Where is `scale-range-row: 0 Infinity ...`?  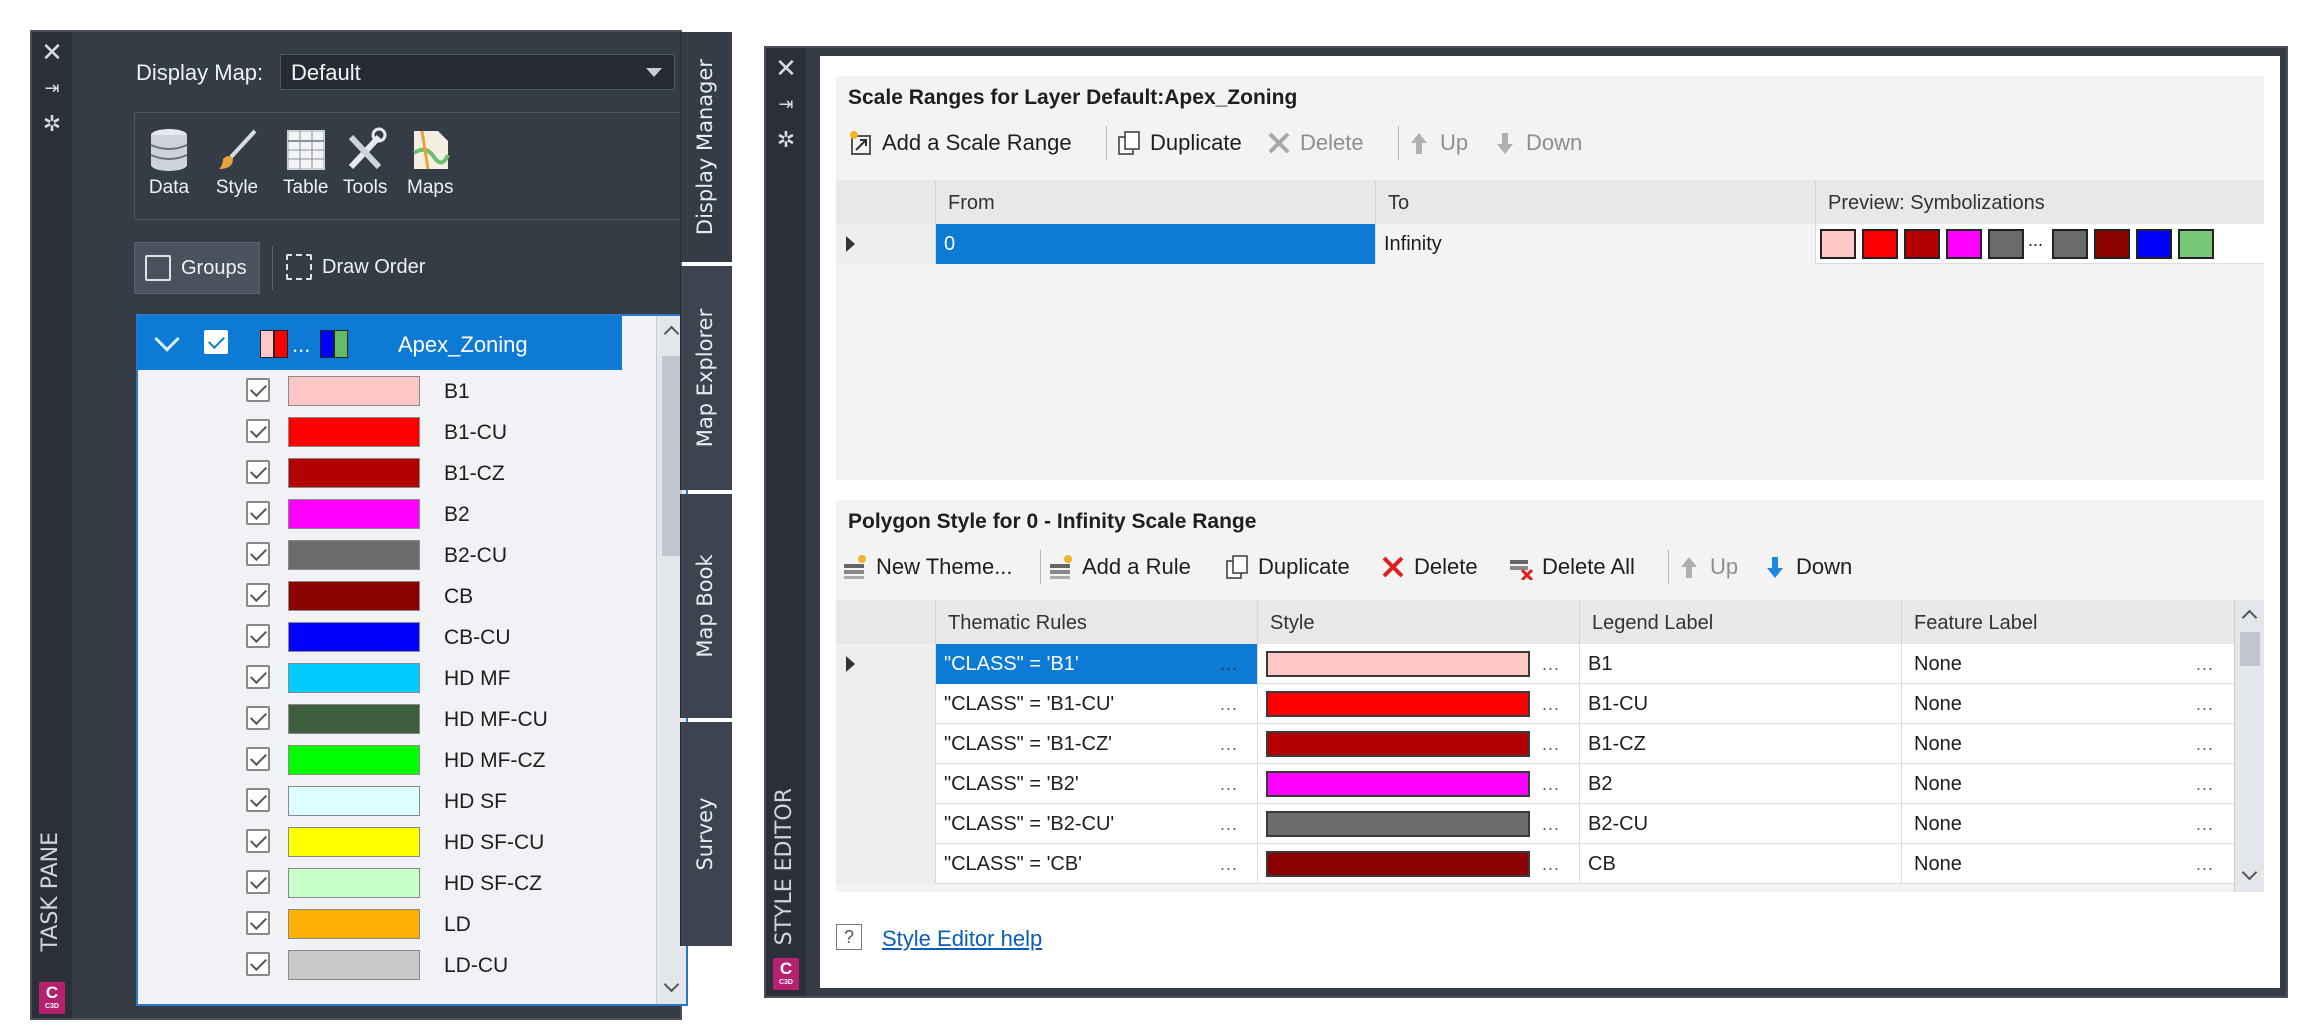 scale-range-row: 0 Infinity ... is located at coordinates (1550, 244).